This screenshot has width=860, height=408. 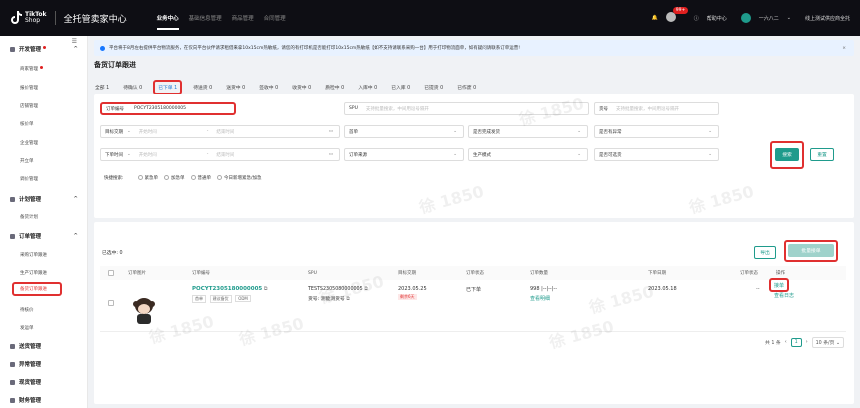 I want to click on order-number-field: 订单编号 POCYT2305180000005, so click(x=168, y=108).